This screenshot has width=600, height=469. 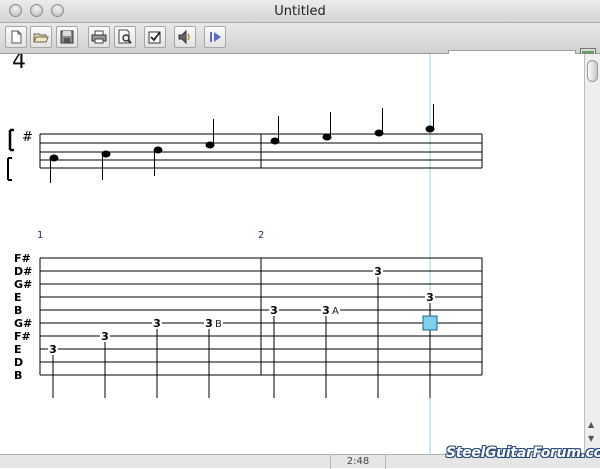 I want to click on new-document-icon, so click(x=16, y=37).